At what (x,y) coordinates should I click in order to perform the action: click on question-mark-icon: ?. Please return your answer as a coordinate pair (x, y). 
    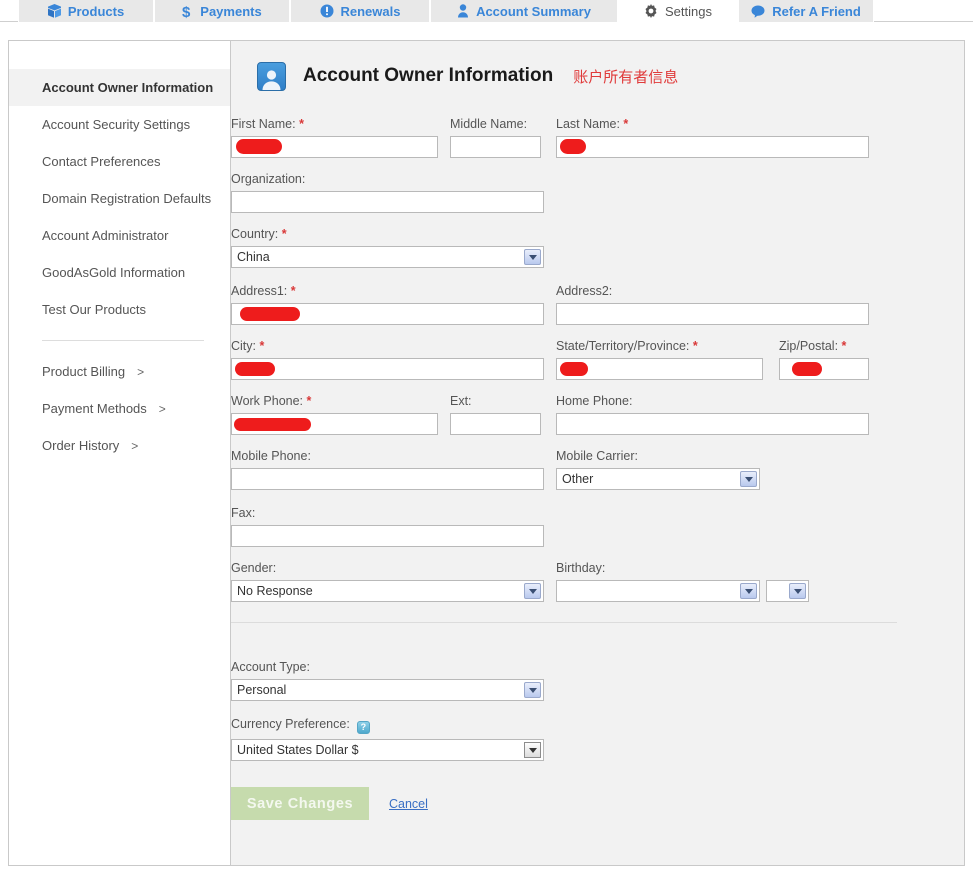
    Looking at the image, I should click on (363, 727).